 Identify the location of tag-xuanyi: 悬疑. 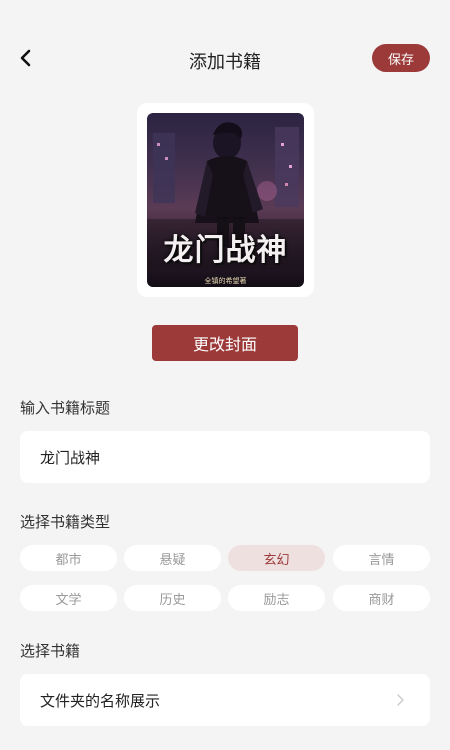
(172, 558).